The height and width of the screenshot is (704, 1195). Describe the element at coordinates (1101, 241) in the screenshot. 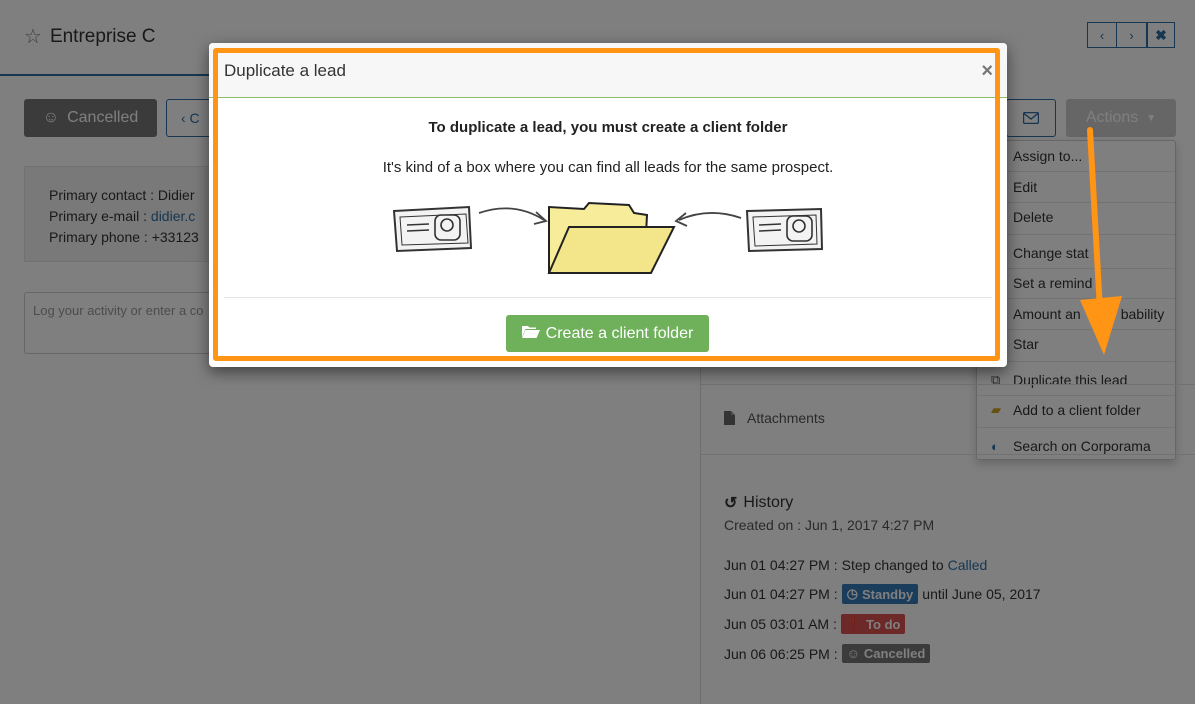

I see `annotation-arrow` at that location.